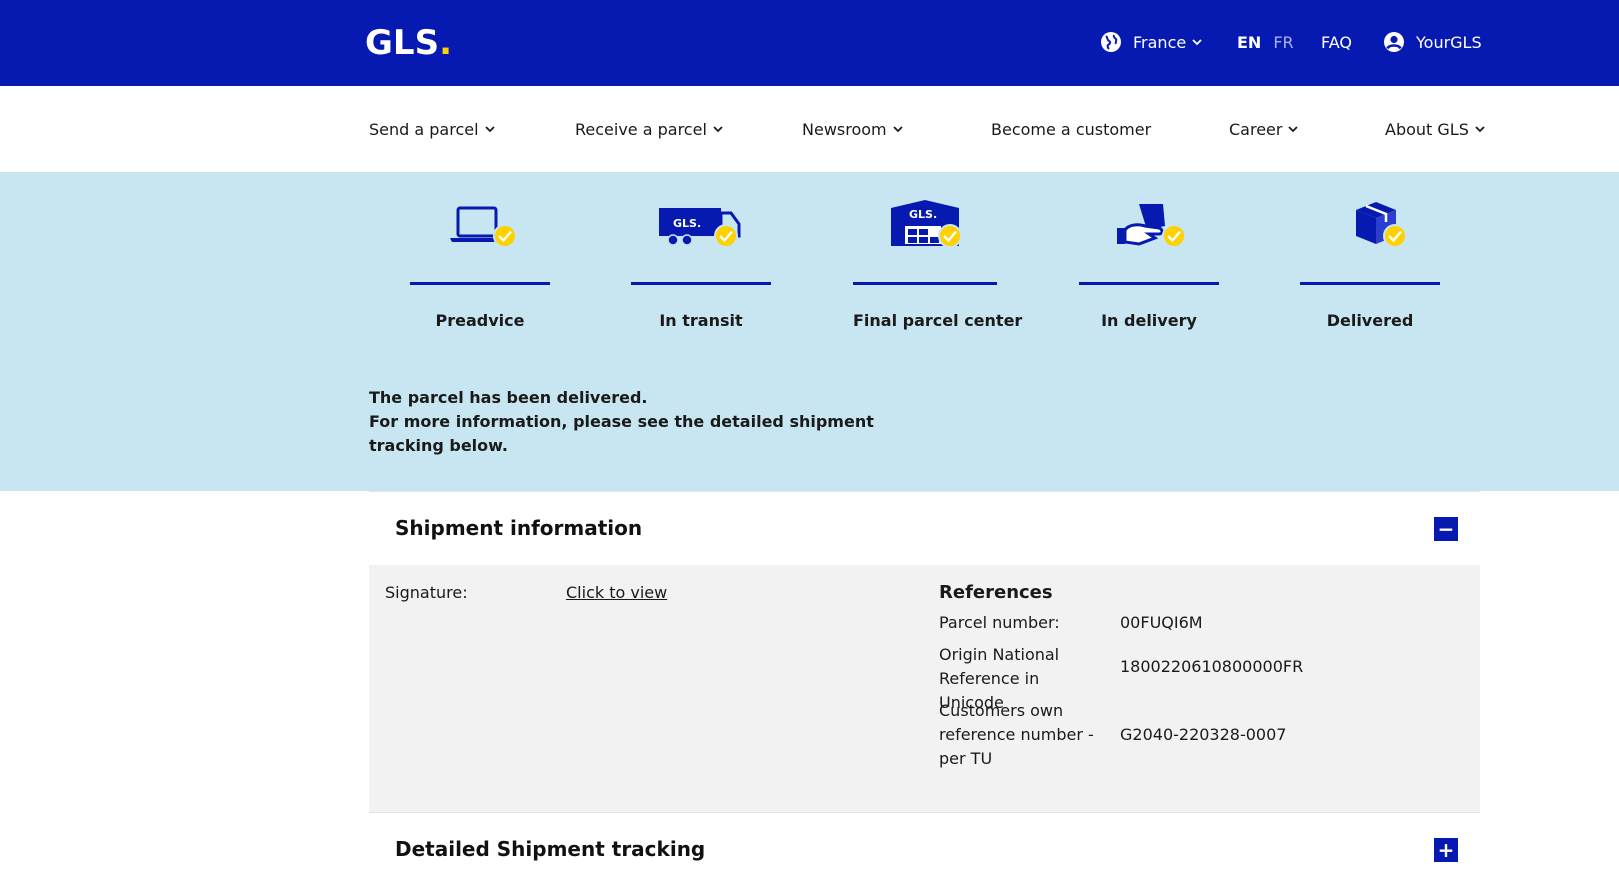 The height and width of the screenshot is (886, 1619). Describe the element at coordinates (1449, 42) in the screenshot. I see `yourgls-label: YourGLS` at that location.